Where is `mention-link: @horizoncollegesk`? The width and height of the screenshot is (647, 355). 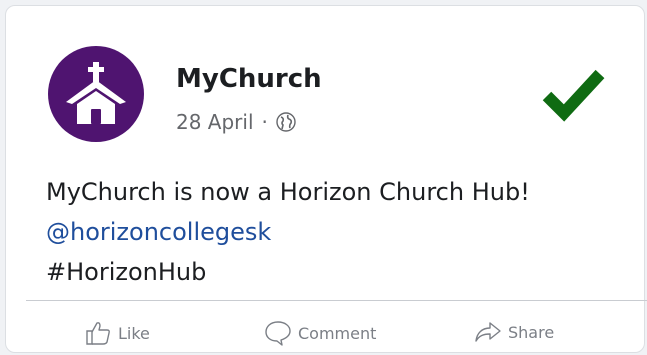
mention-link: @horizoncollegesk is located at coordinates (288, 232).